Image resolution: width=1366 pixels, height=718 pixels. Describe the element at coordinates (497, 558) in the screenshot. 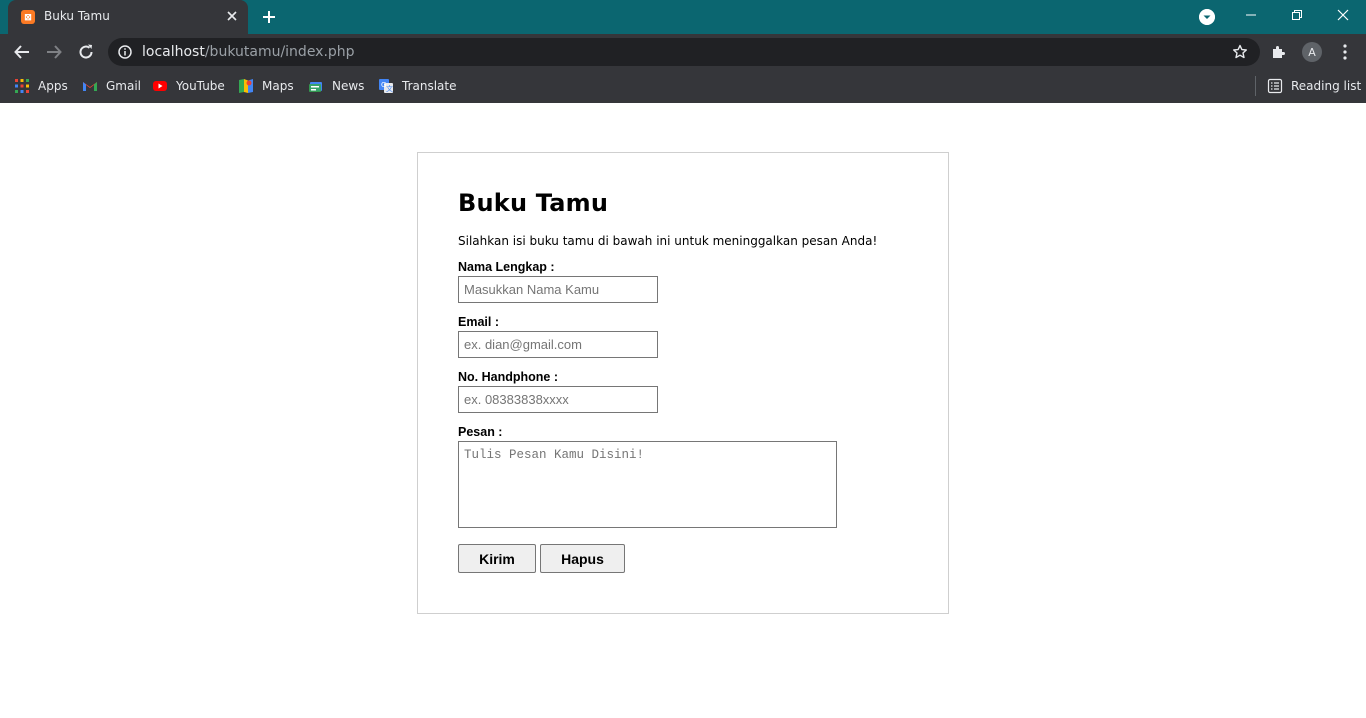

I see `submit-button: Kirim` at that location.